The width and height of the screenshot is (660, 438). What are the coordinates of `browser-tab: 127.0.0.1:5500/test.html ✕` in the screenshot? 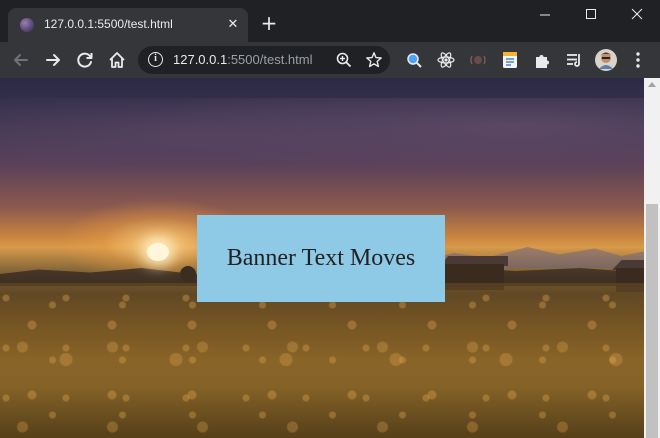 It's located at (128, 25).